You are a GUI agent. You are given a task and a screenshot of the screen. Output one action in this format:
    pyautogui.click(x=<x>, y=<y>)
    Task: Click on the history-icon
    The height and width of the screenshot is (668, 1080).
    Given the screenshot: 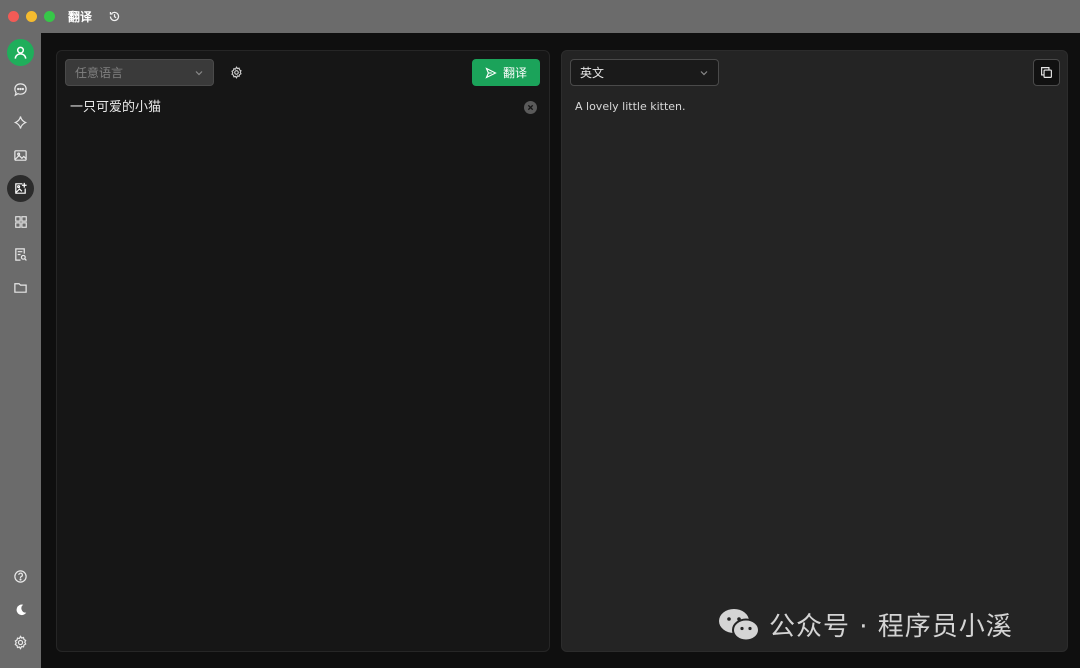 What is the action you would take?
    pyautogui.click(x=114, y=16)
    